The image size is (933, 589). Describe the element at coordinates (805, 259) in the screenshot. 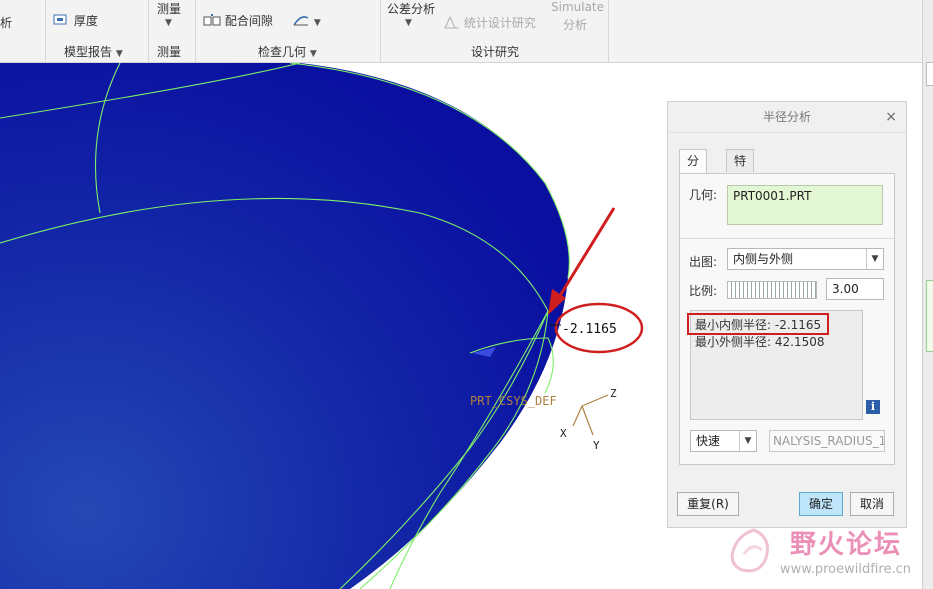

I see `plot-select: 内侧与外侧 ▼` at that location.